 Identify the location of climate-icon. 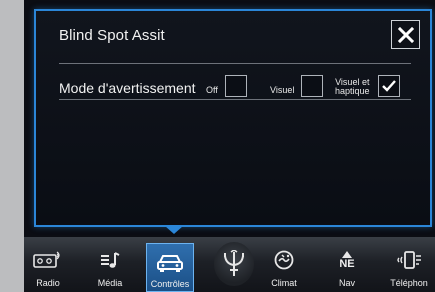
(284, 260).